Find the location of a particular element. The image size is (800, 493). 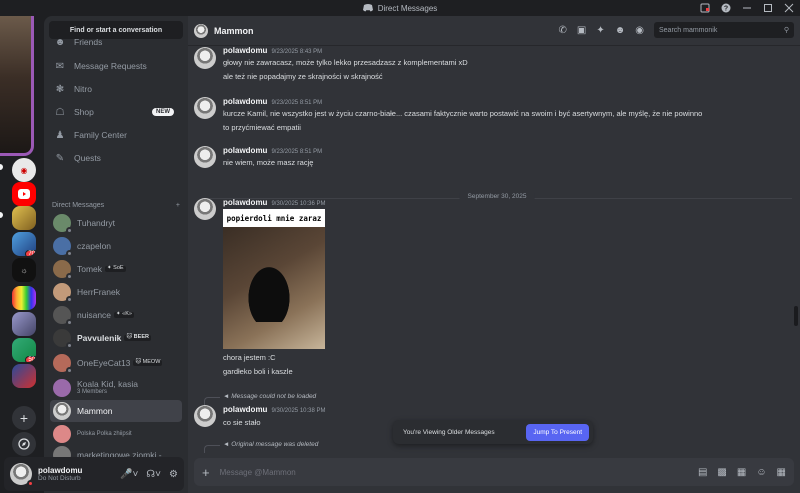

dm-item: Polska Polka zhiipsit is located at coordinates (116, 434).